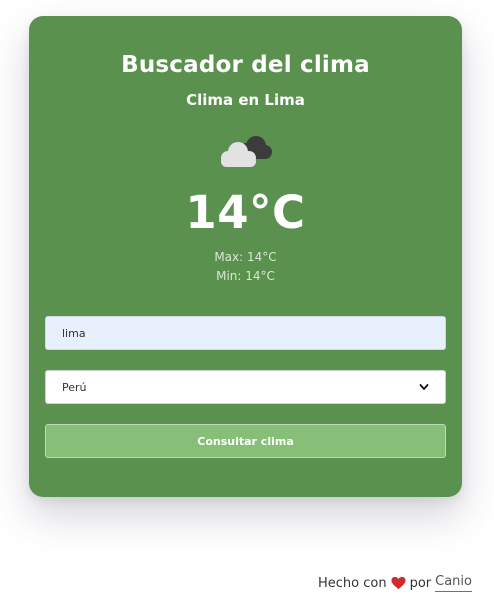 This screenshot has width=494, height=609. I want to click on chevron-down-icon, so click(424, 387).